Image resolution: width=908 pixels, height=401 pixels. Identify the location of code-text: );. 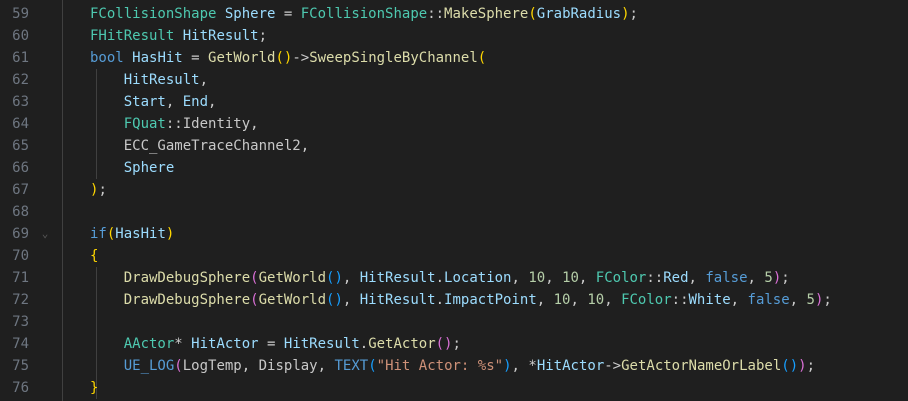
(98, 190).